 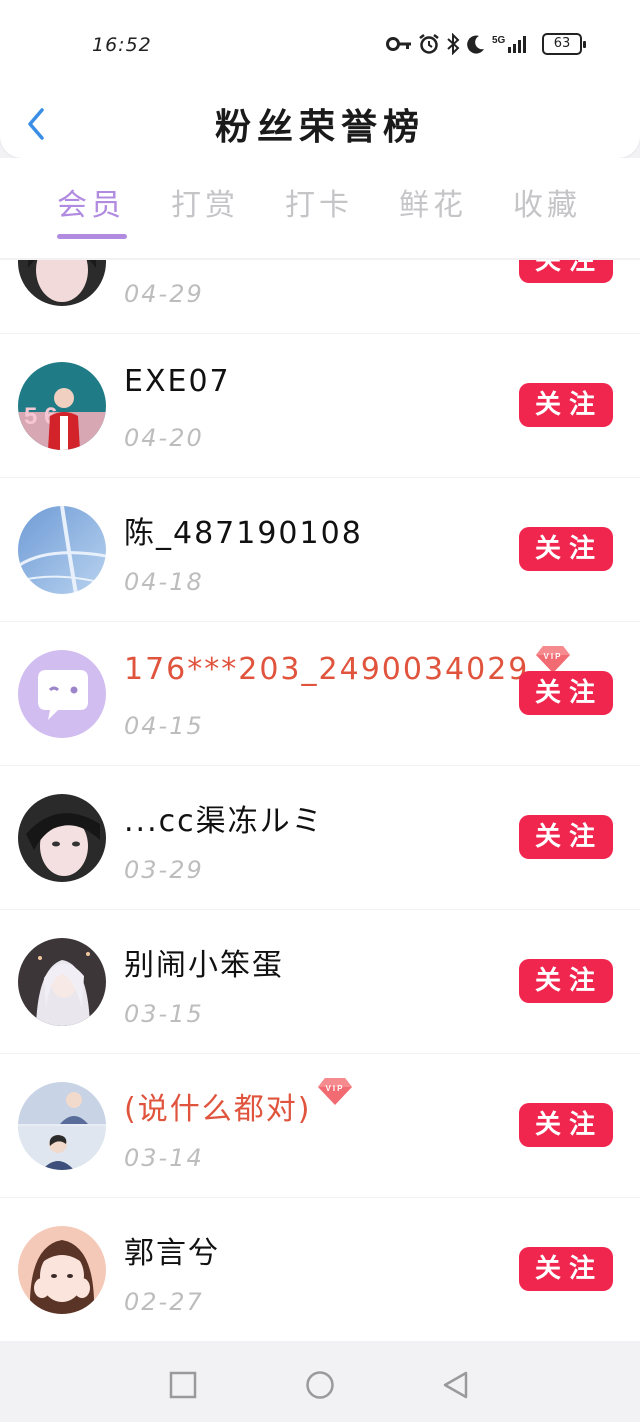 What do you see at coordinates (164, 438) in the screenshot?
I see `fan-date: 04-20` at bounding box center [164, 438].